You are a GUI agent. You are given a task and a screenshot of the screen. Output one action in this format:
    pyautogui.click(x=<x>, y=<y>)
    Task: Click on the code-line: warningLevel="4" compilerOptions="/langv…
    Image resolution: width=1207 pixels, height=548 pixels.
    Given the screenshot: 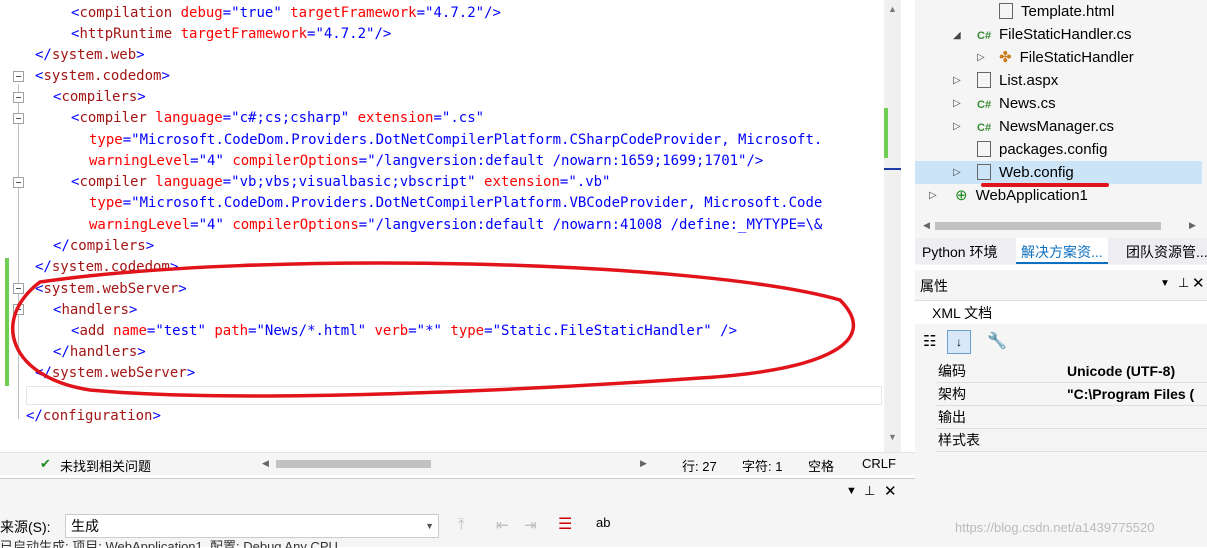 What is the action you would take?
    pyautogui.click(x=455, y=225)
    